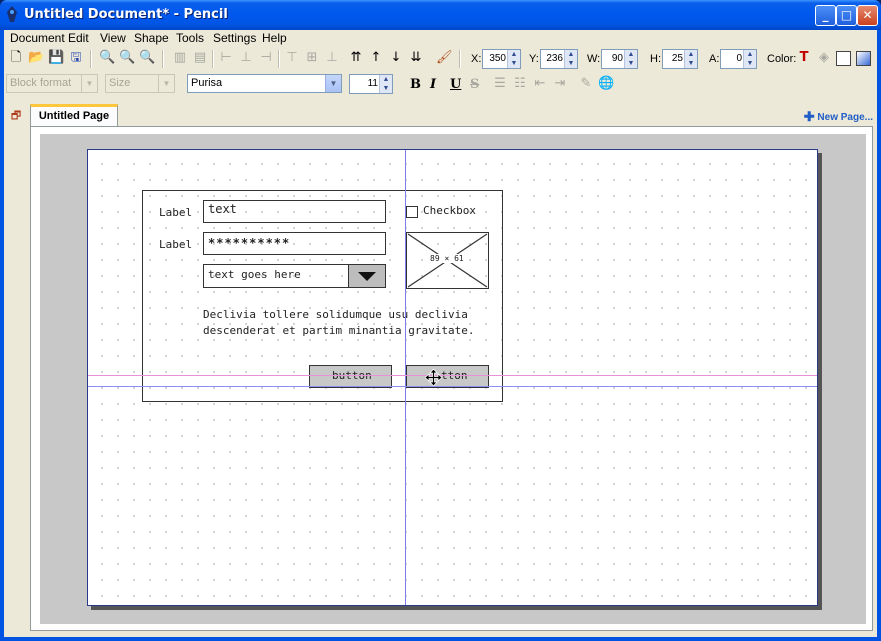 This screenshot has width=881, height=641. Describe the element at coordinates (500, 84) in the screenshot. I see `bulleted-list-icon: ☰` at that location.